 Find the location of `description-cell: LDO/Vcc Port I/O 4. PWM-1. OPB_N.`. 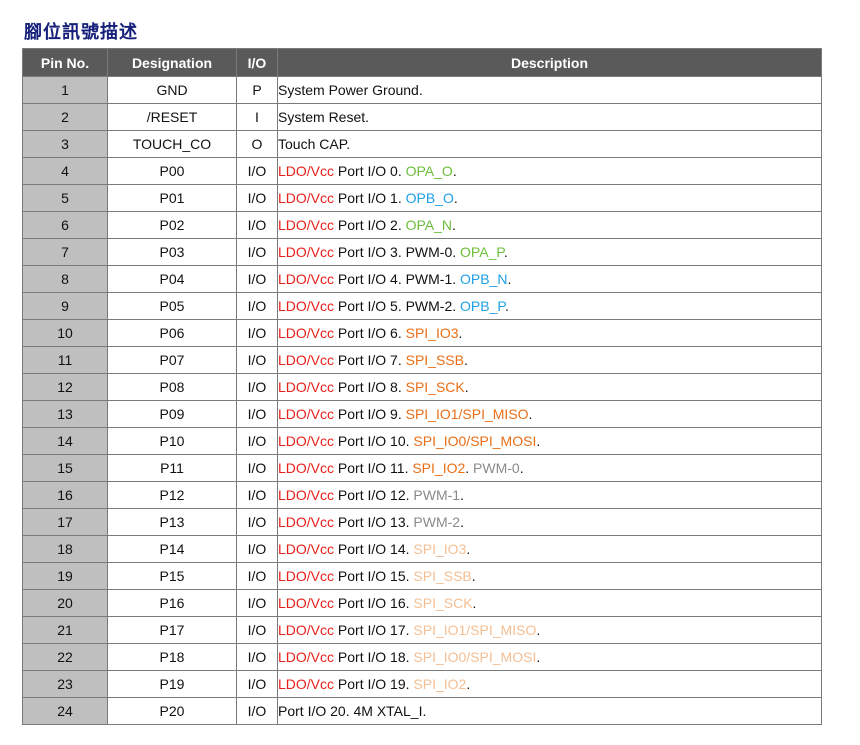

description-cell: LDO/Vcc Port I/O 4. PWM-1. OPB_N. is located at coordinates (549, 279).